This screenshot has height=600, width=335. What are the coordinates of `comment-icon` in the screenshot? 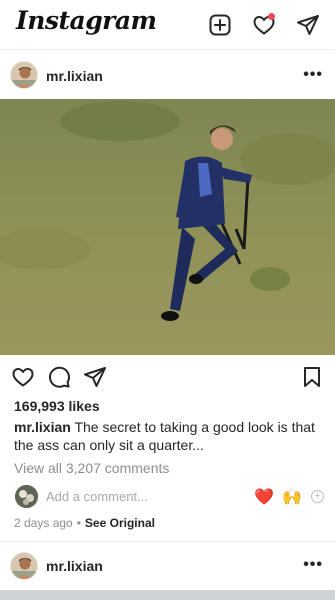 It's located at (59, 377).